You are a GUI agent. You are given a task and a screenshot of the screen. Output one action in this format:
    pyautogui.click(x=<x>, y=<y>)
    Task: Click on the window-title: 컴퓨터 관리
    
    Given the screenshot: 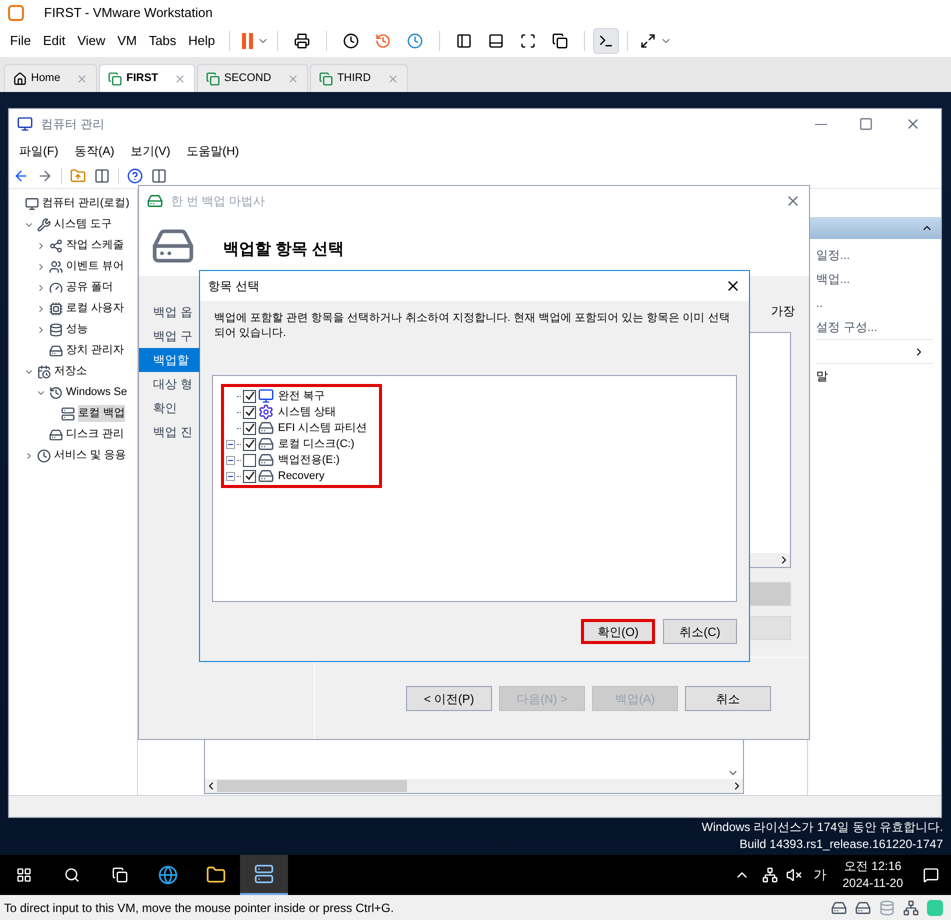 What is the action you would take?
    pyautogui.click(x=72, y=124)
    